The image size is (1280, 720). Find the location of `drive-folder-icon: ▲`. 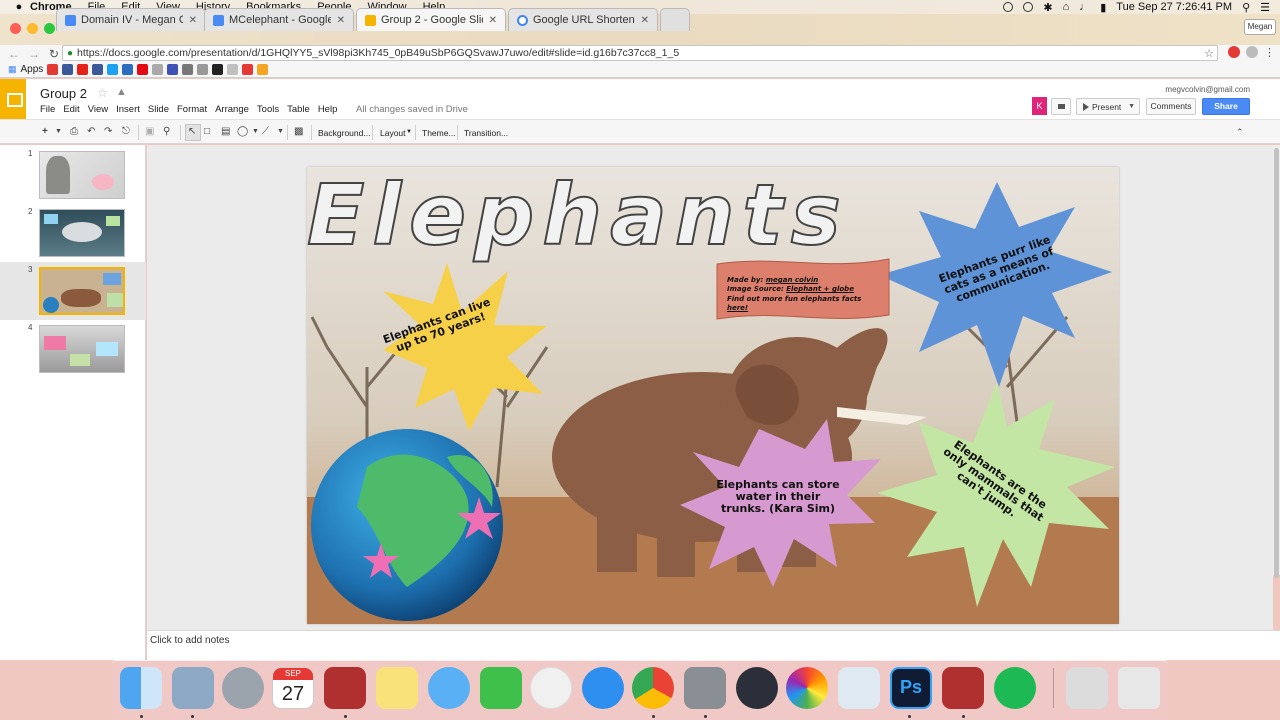

drive-folder-icon: ▲ is located at coordinates (121, 92).